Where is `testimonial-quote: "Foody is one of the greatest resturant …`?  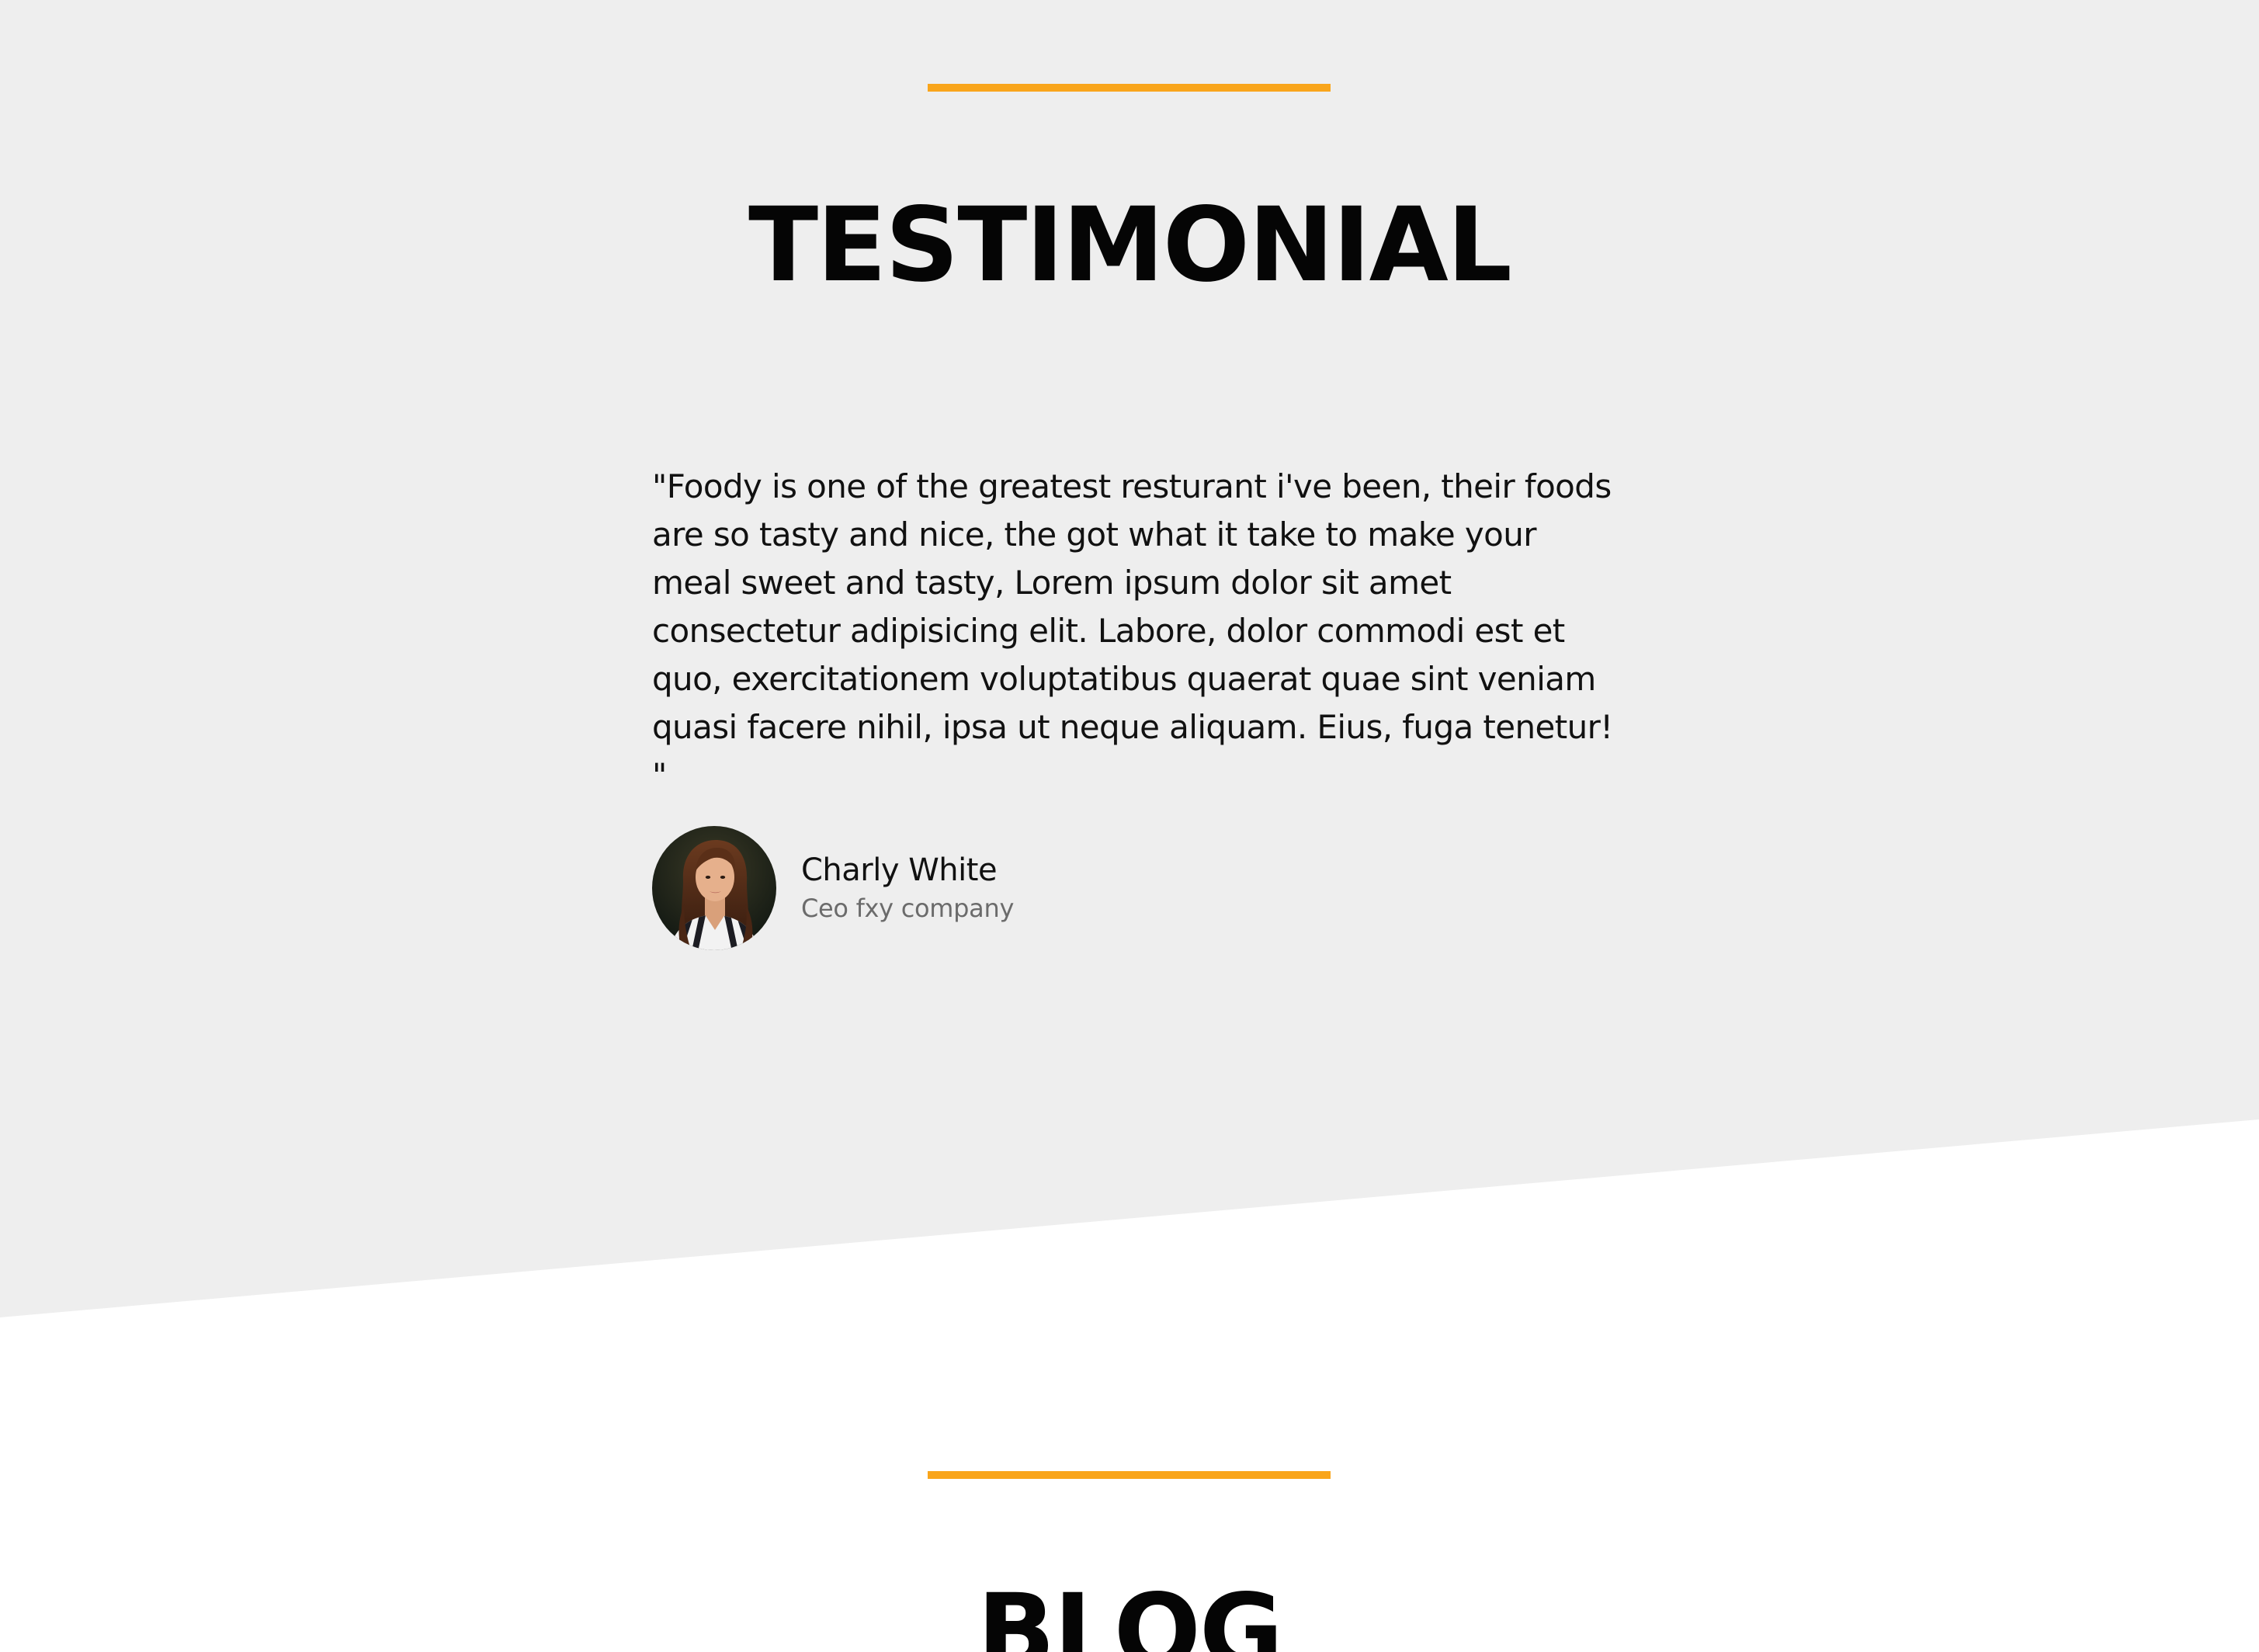
testimonial-quote: "Foody is one of the greatest resturant … is located at coordinates (1132, 630).